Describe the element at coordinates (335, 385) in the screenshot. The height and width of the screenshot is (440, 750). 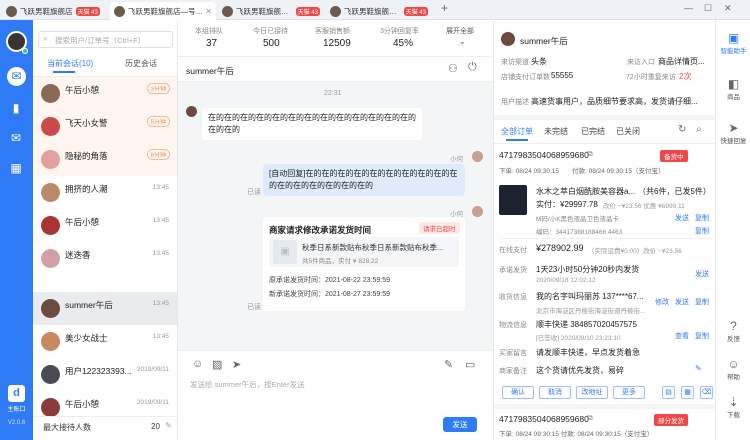
I see `message-input: 发送给 summer午后，按Enter发送` at that location.